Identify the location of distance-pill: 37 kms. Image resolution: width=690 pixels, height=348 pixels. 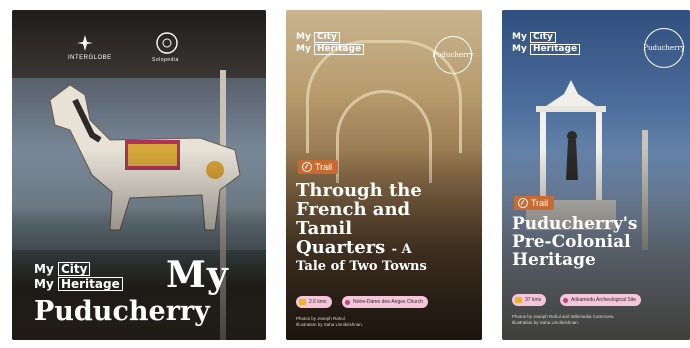
(529, 300).